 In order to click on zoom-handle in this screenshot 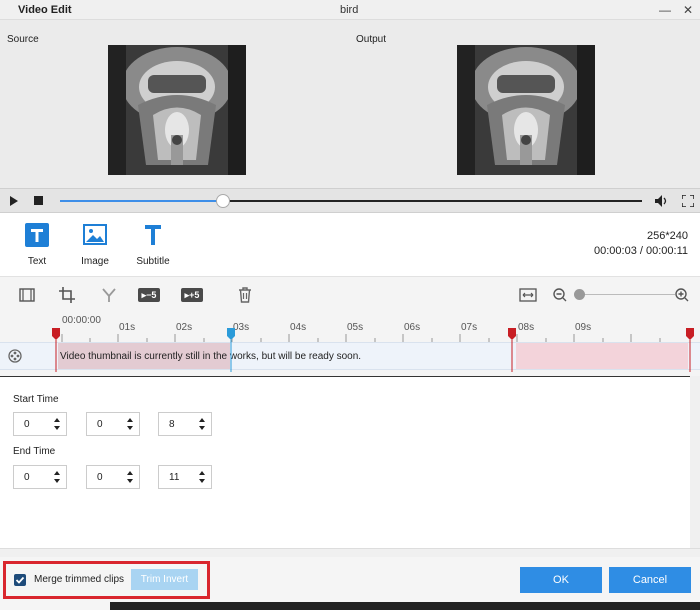, I will do `click(579, 294)`.